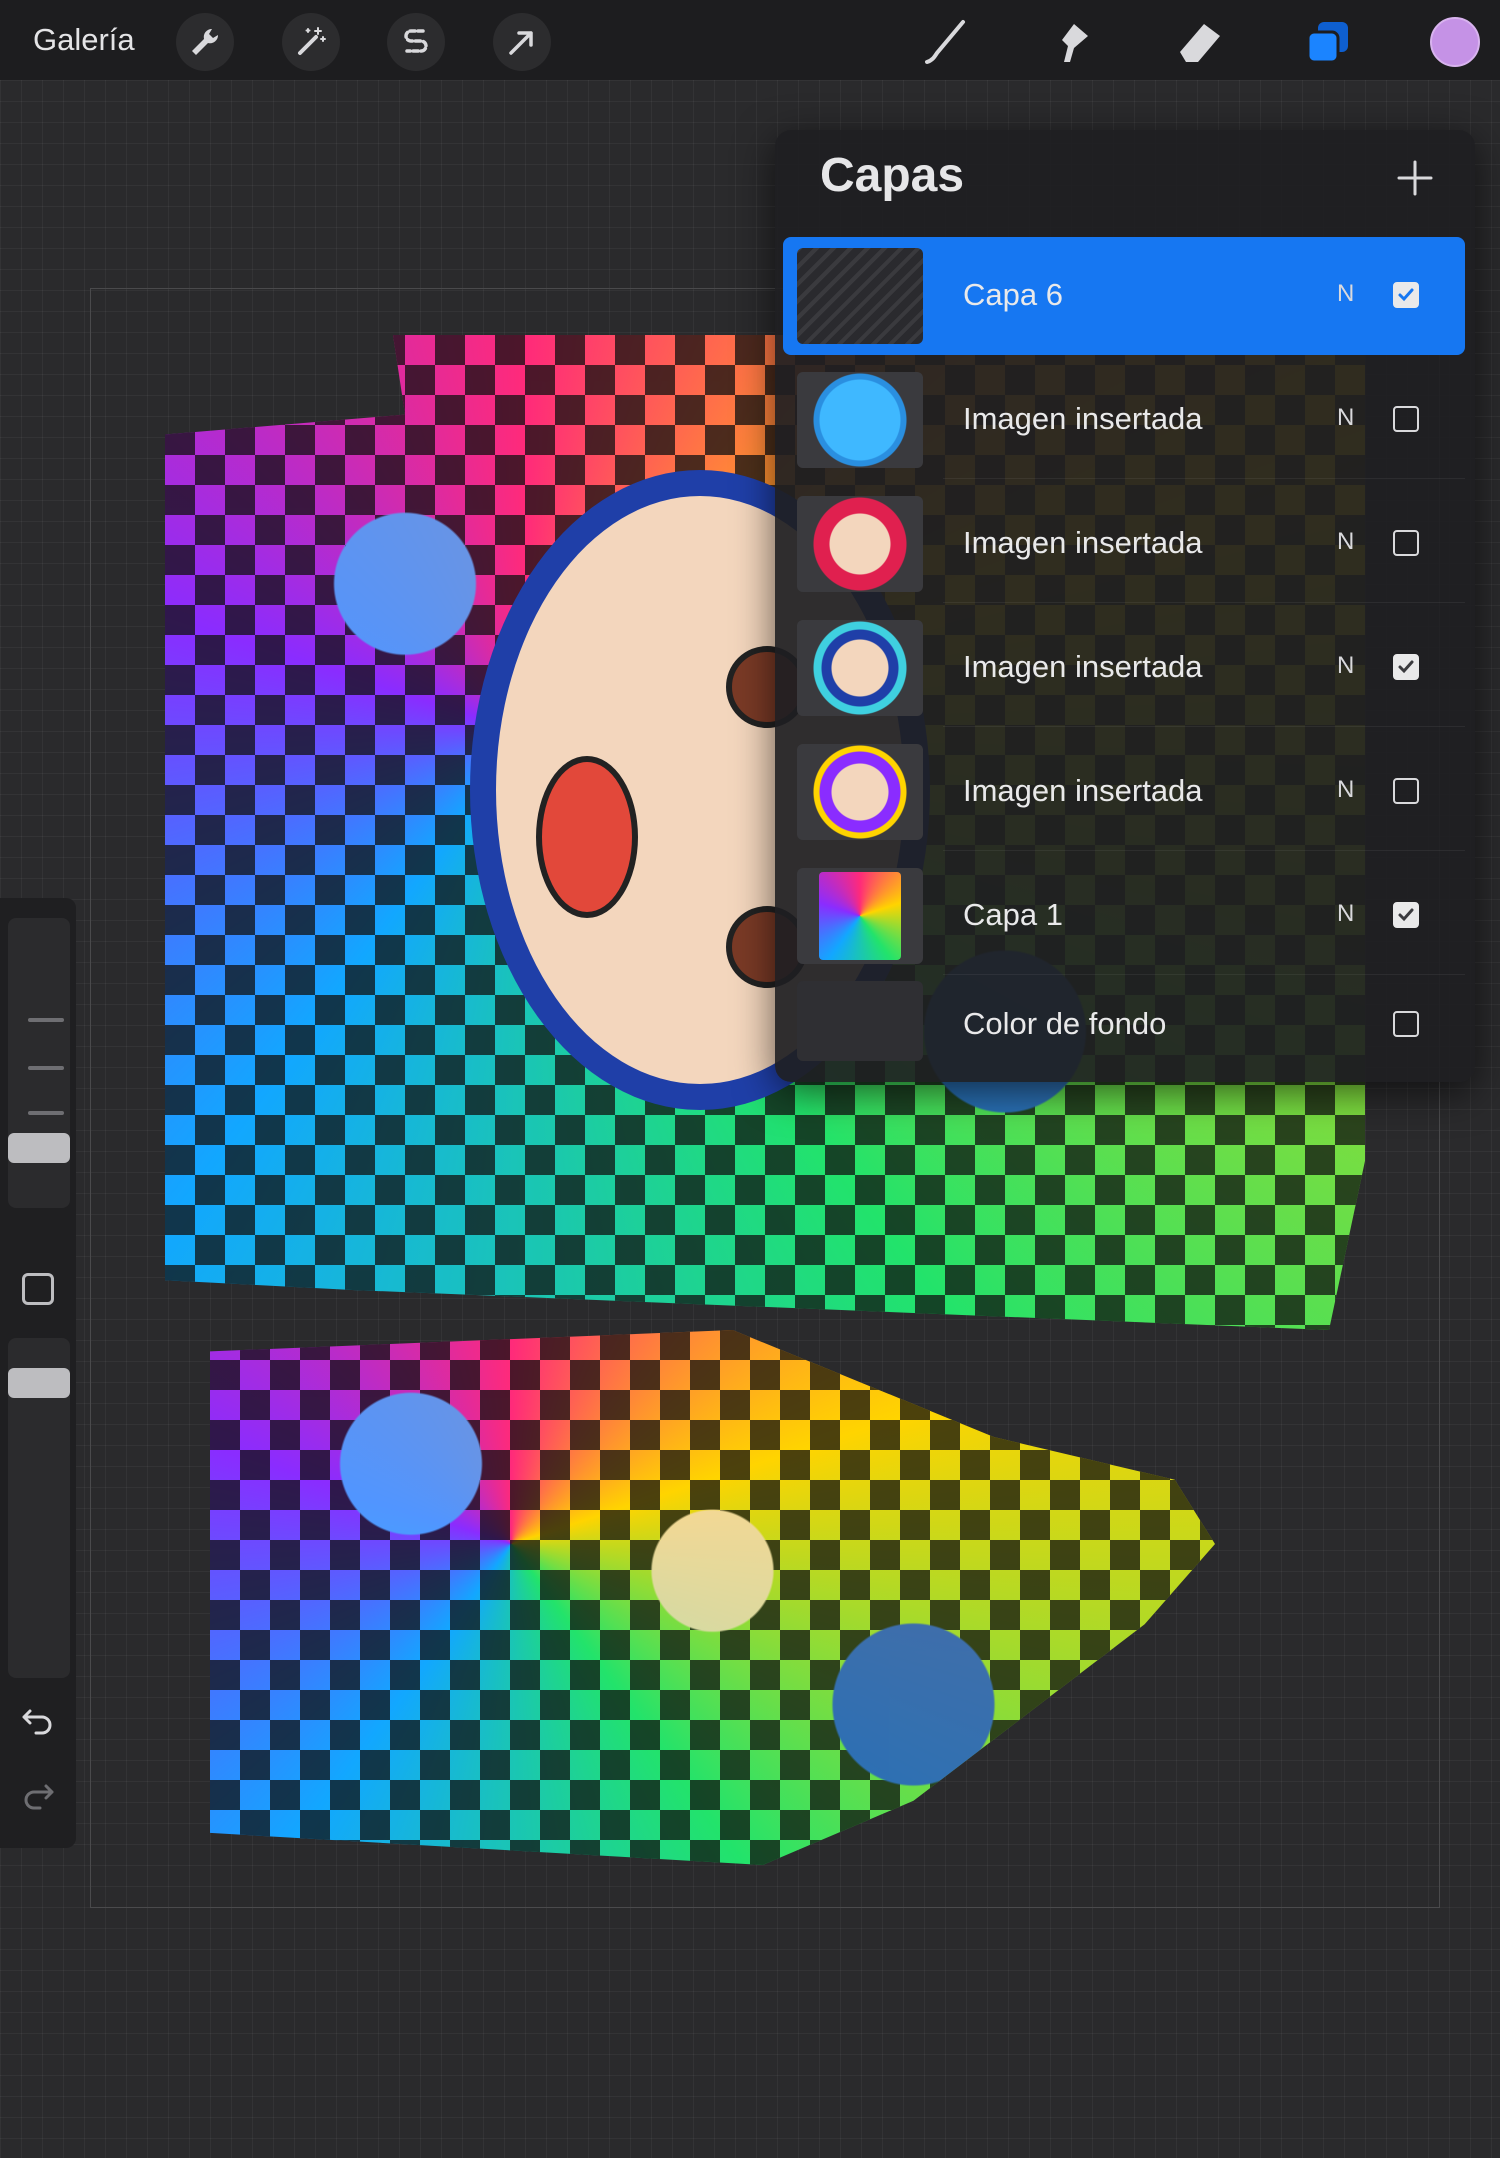  What do you see at coordinates (892, 175) in the screenshot?
I see `panel-title: Capas` at bounding box center [892, 175].